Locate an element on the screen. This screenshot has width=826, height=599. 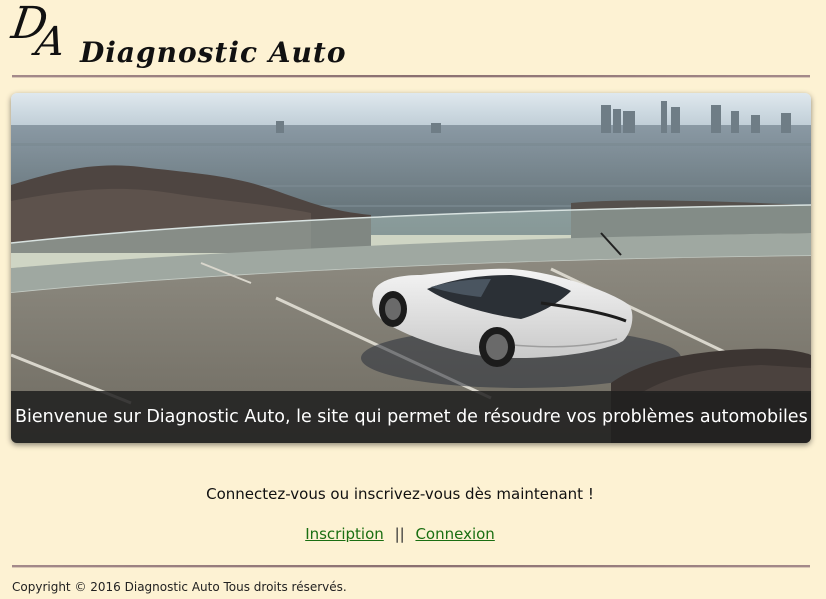
footer-divider is located at coordinates (411, 566).